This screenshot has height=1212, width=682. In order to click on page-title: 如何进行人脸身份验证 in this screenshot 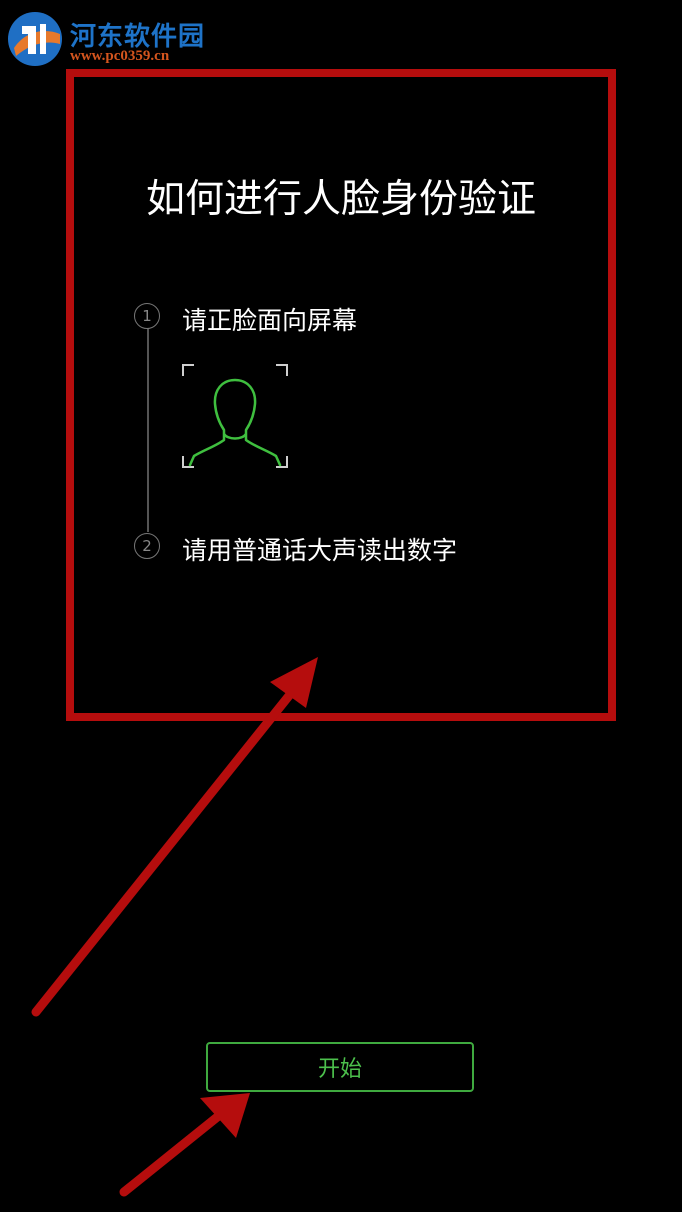, I will do `click(340, 199)`.